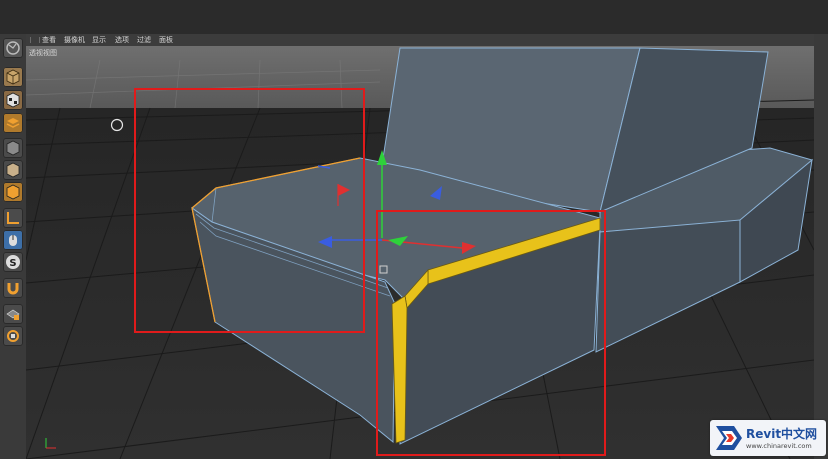 This screenshot has height=459, width=828. I want to click on right-panel-edge, so click(821, 246).